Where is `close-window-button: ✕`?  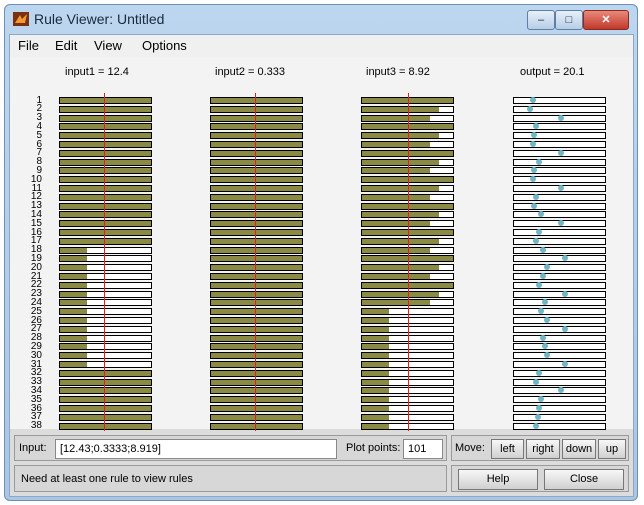 close-window-button: ✕ is located at coordinates (606, 20).